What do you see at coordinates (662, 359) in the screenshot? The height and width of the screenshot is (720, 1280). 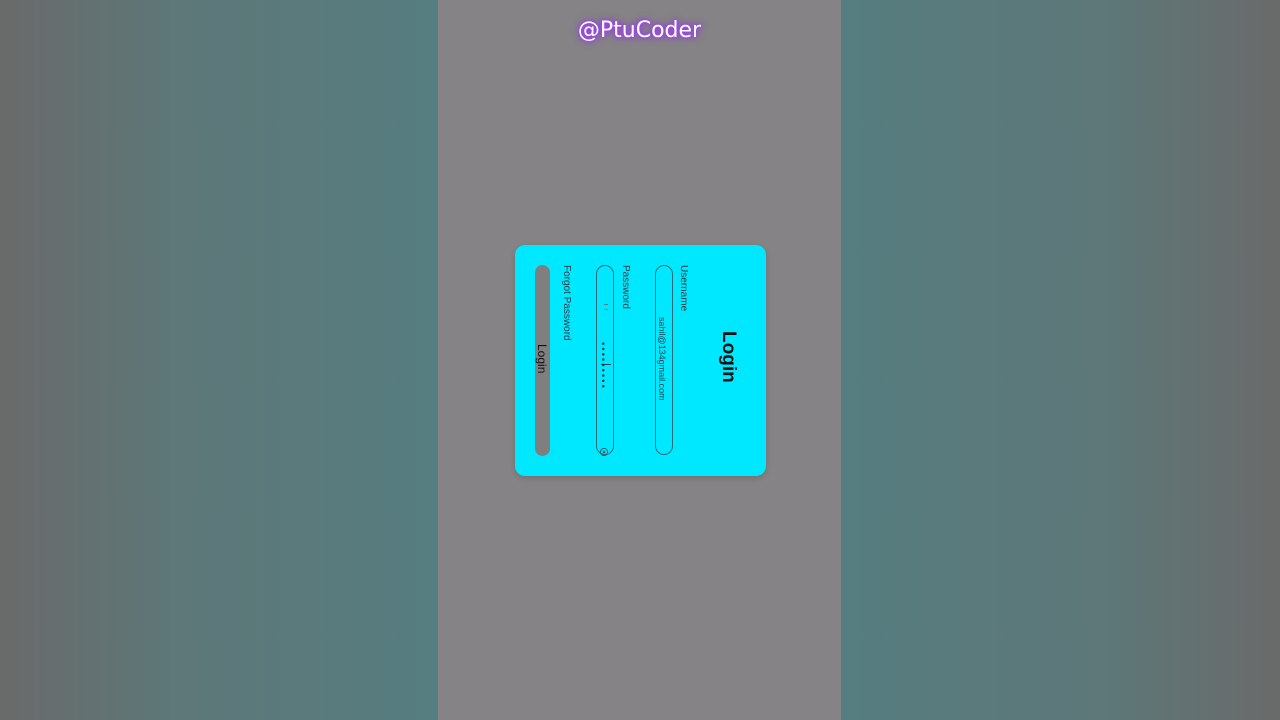 I see `username-value: sahil@134gmail.com` at bounding box center [662, 359].